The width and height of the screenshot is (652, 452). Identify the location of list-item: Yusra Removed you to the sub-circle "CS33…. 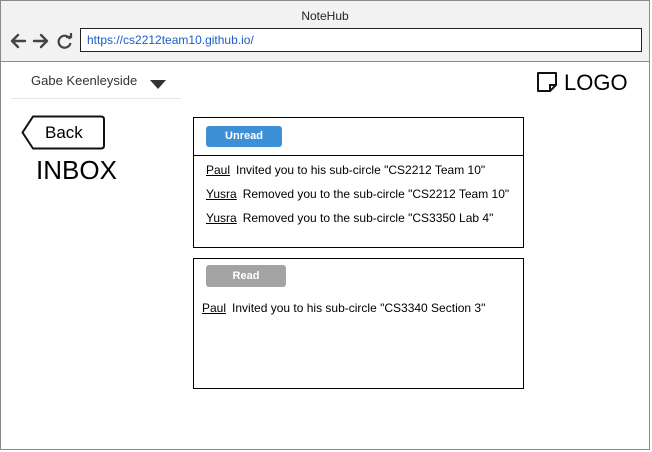
(349, 218).